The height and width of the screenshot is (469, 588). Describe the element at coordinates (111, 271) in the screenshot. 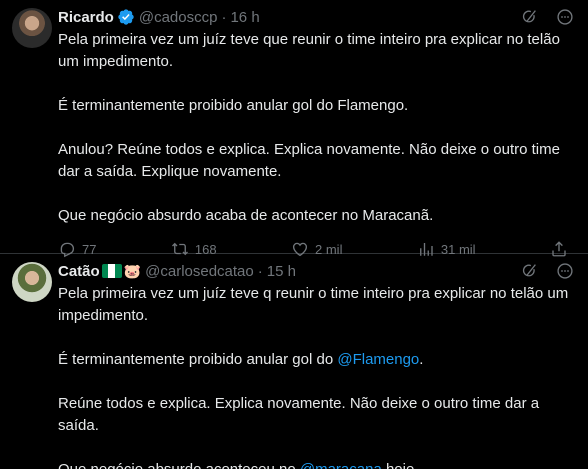

I see `nigeria-flag-icon` at that location.